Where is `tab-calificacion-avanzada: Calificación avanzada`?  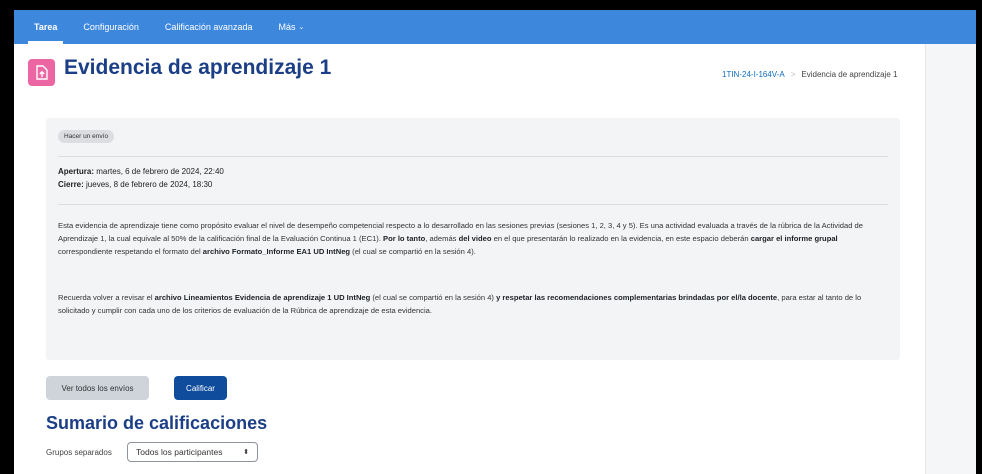 tab-calificacion-avanzada: Calificación avanzada is located at coordinates (209, 27).